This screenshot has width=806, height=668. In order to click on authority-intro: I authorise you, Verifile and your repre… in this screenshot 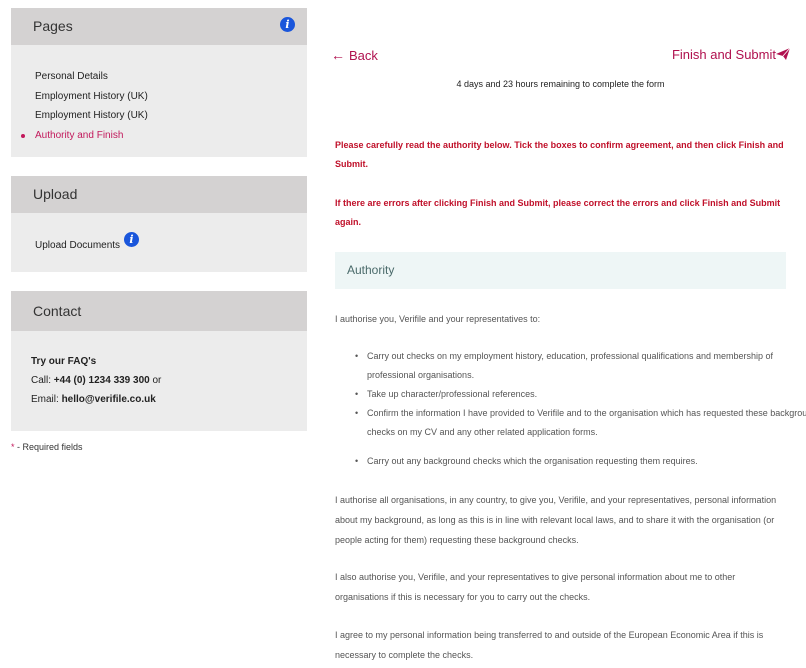, I will do `click(438, 319)`.